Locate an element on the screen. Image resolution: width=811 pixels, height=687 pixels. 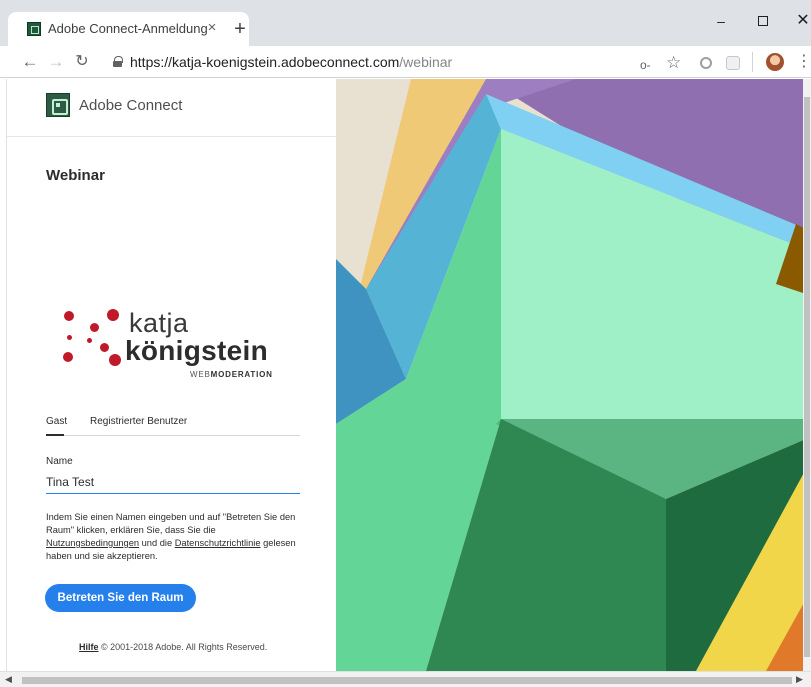
help-link: Hilfe is located at coordinates (89, 647).